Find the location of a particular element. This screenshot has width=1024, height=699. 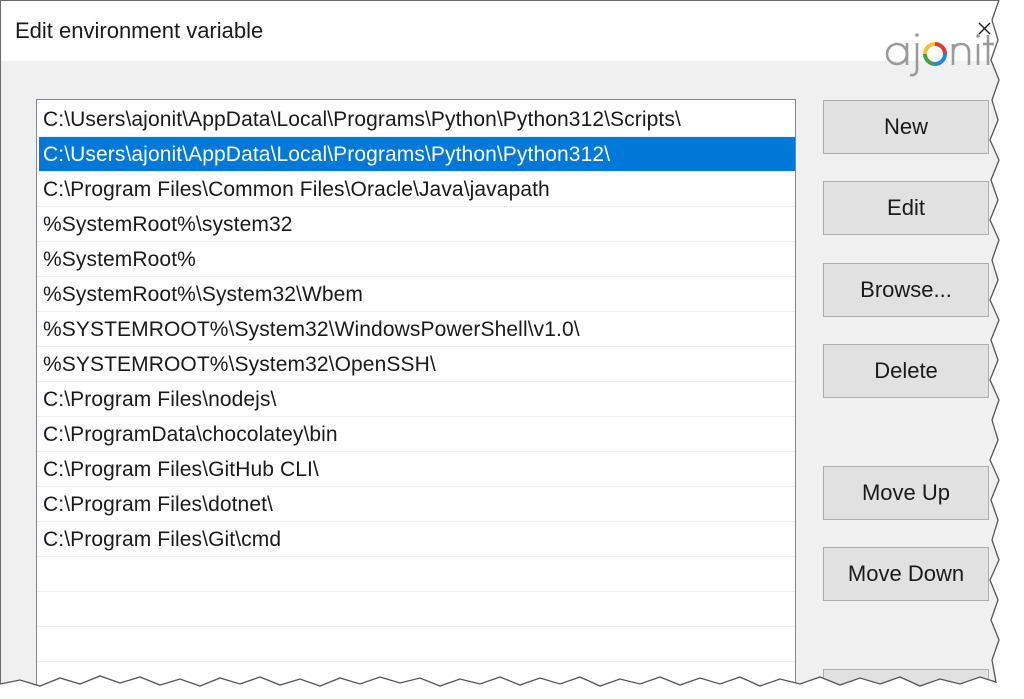

list-item-text: C:\Program Files\nodejs\ is located at coordinates (160, 399).